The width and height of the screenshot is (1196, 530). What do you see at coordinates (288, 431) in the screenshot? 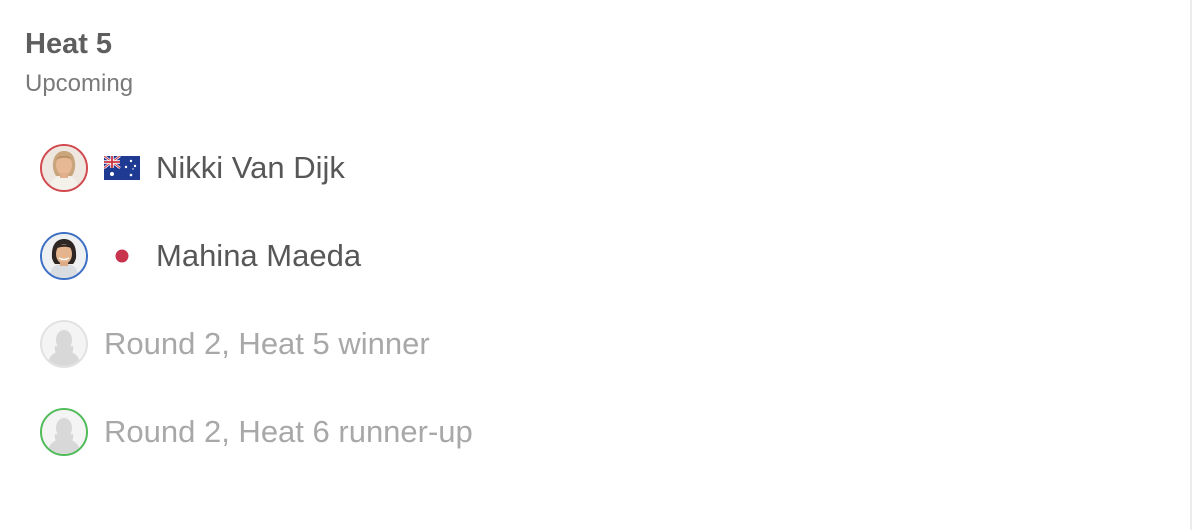
I see `placeholder-label: Round 2, Heat 6 runner-up` at bounding box center [288, 431].